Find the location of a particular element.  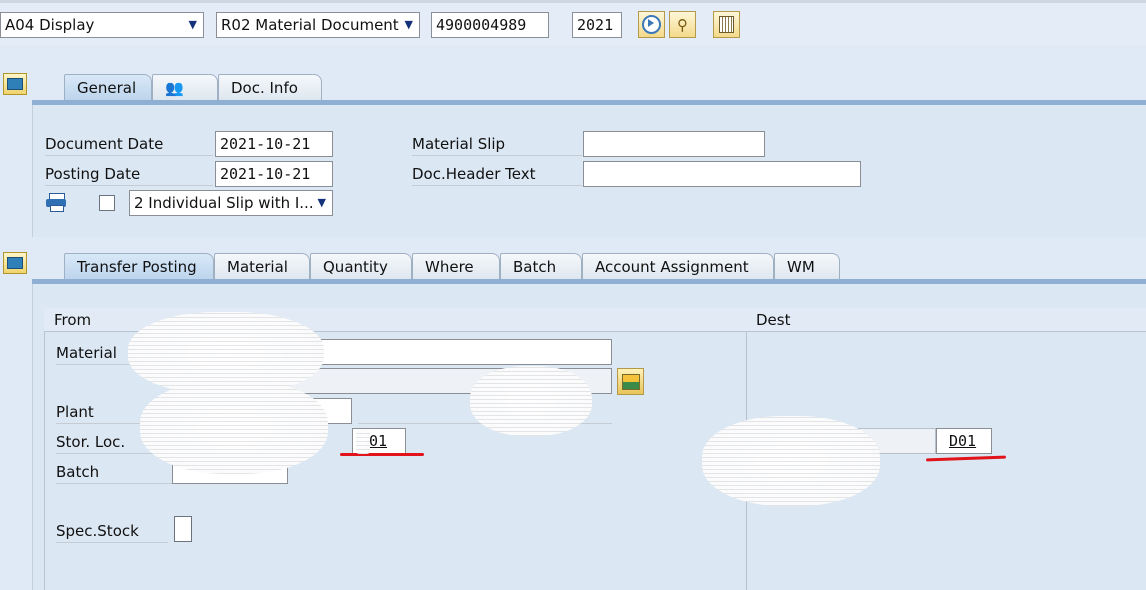

dest-group-title: Dest is located at coordinates (773, 320).